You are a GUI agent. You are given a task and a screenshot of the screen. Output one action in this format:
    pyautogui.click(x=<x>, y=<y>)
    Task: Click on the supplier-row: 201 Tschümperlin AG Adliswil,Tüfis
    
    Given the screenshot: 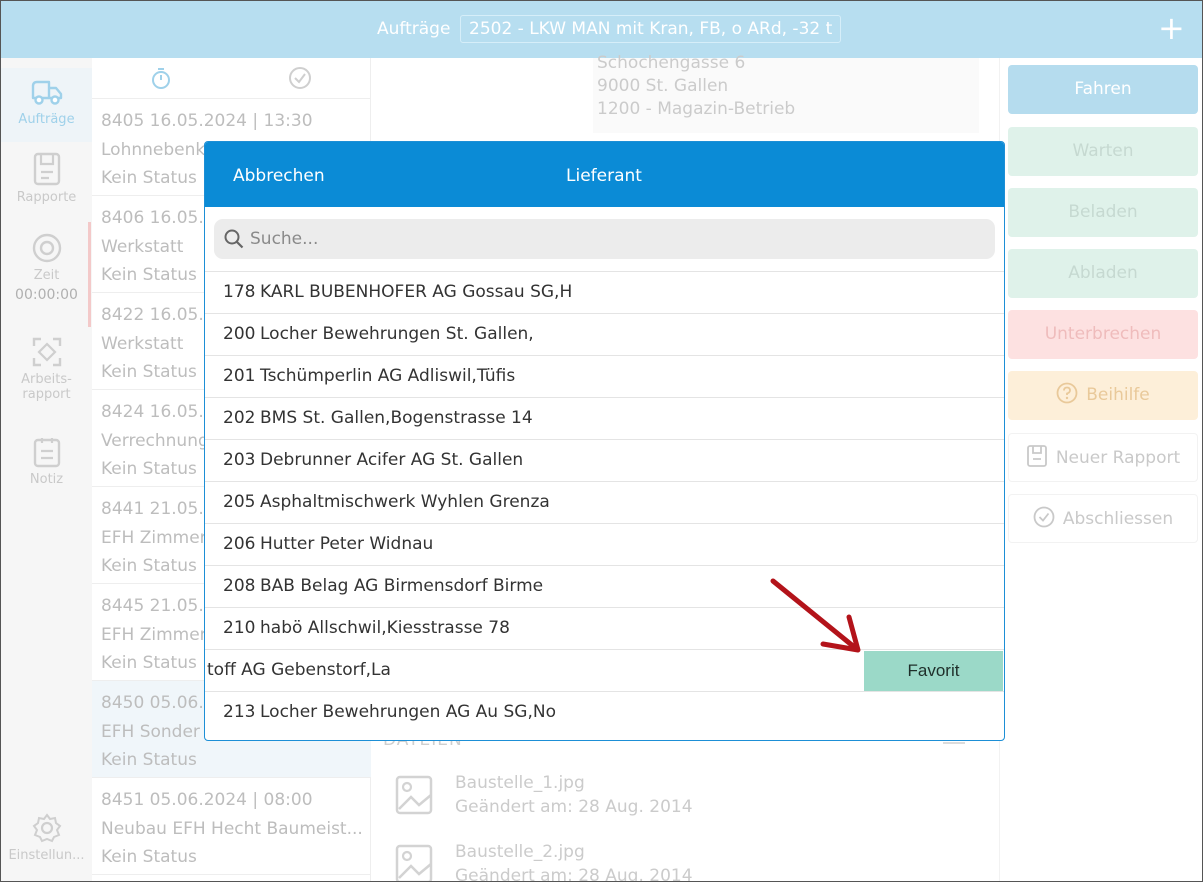 What is the action you would take?
    pyautogui.click(x=604, y=376)
    